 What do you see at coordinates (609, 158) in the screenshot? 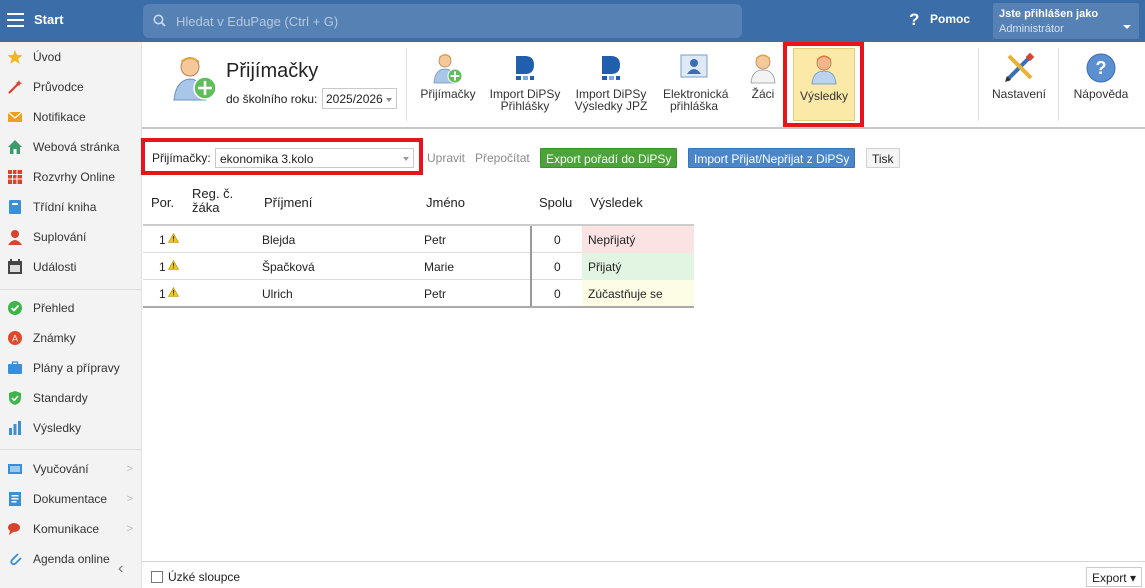
I see `export-order-dipsy-button: Export pořadí do DiPSy` at bounding box center [609, 158].